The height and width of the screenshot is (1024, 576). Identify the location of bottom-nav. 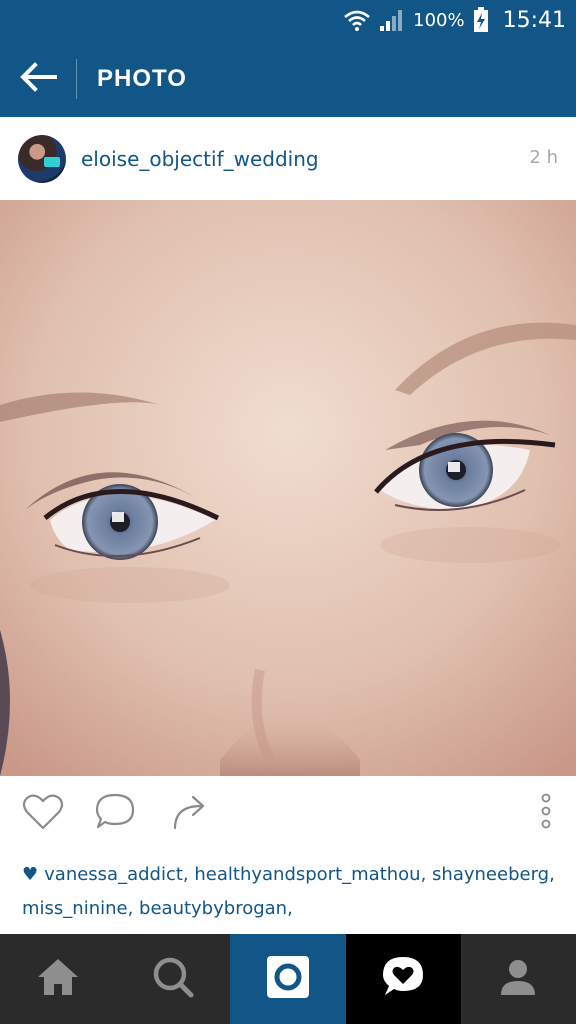
(288, 979).